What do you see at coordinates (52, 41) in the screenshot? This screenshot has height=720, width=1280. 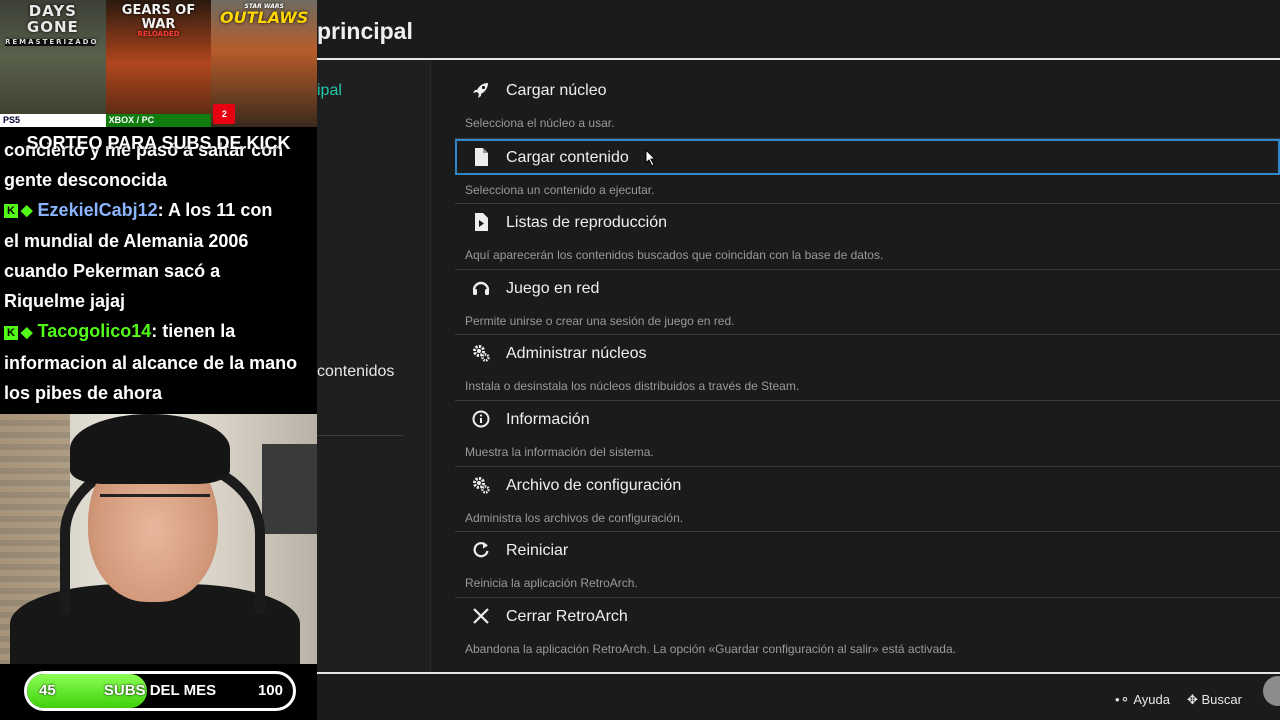 I see `cover-subtitle: REMASTERIZADO` at bounding box center [52, 41].